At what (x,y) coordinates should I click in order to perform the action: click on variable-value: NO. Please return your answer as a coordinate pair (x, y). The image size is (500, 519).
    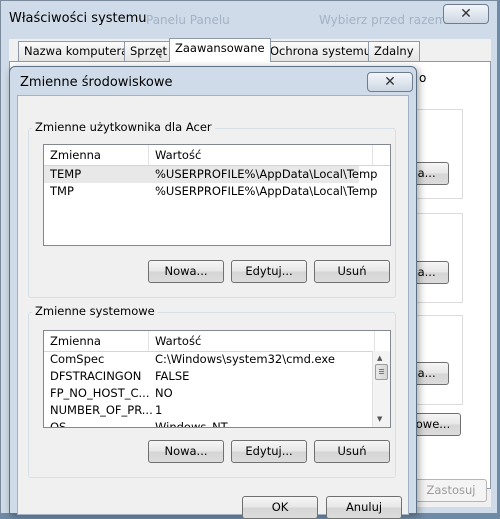
    Looking at the image, I should click on (164, 393).